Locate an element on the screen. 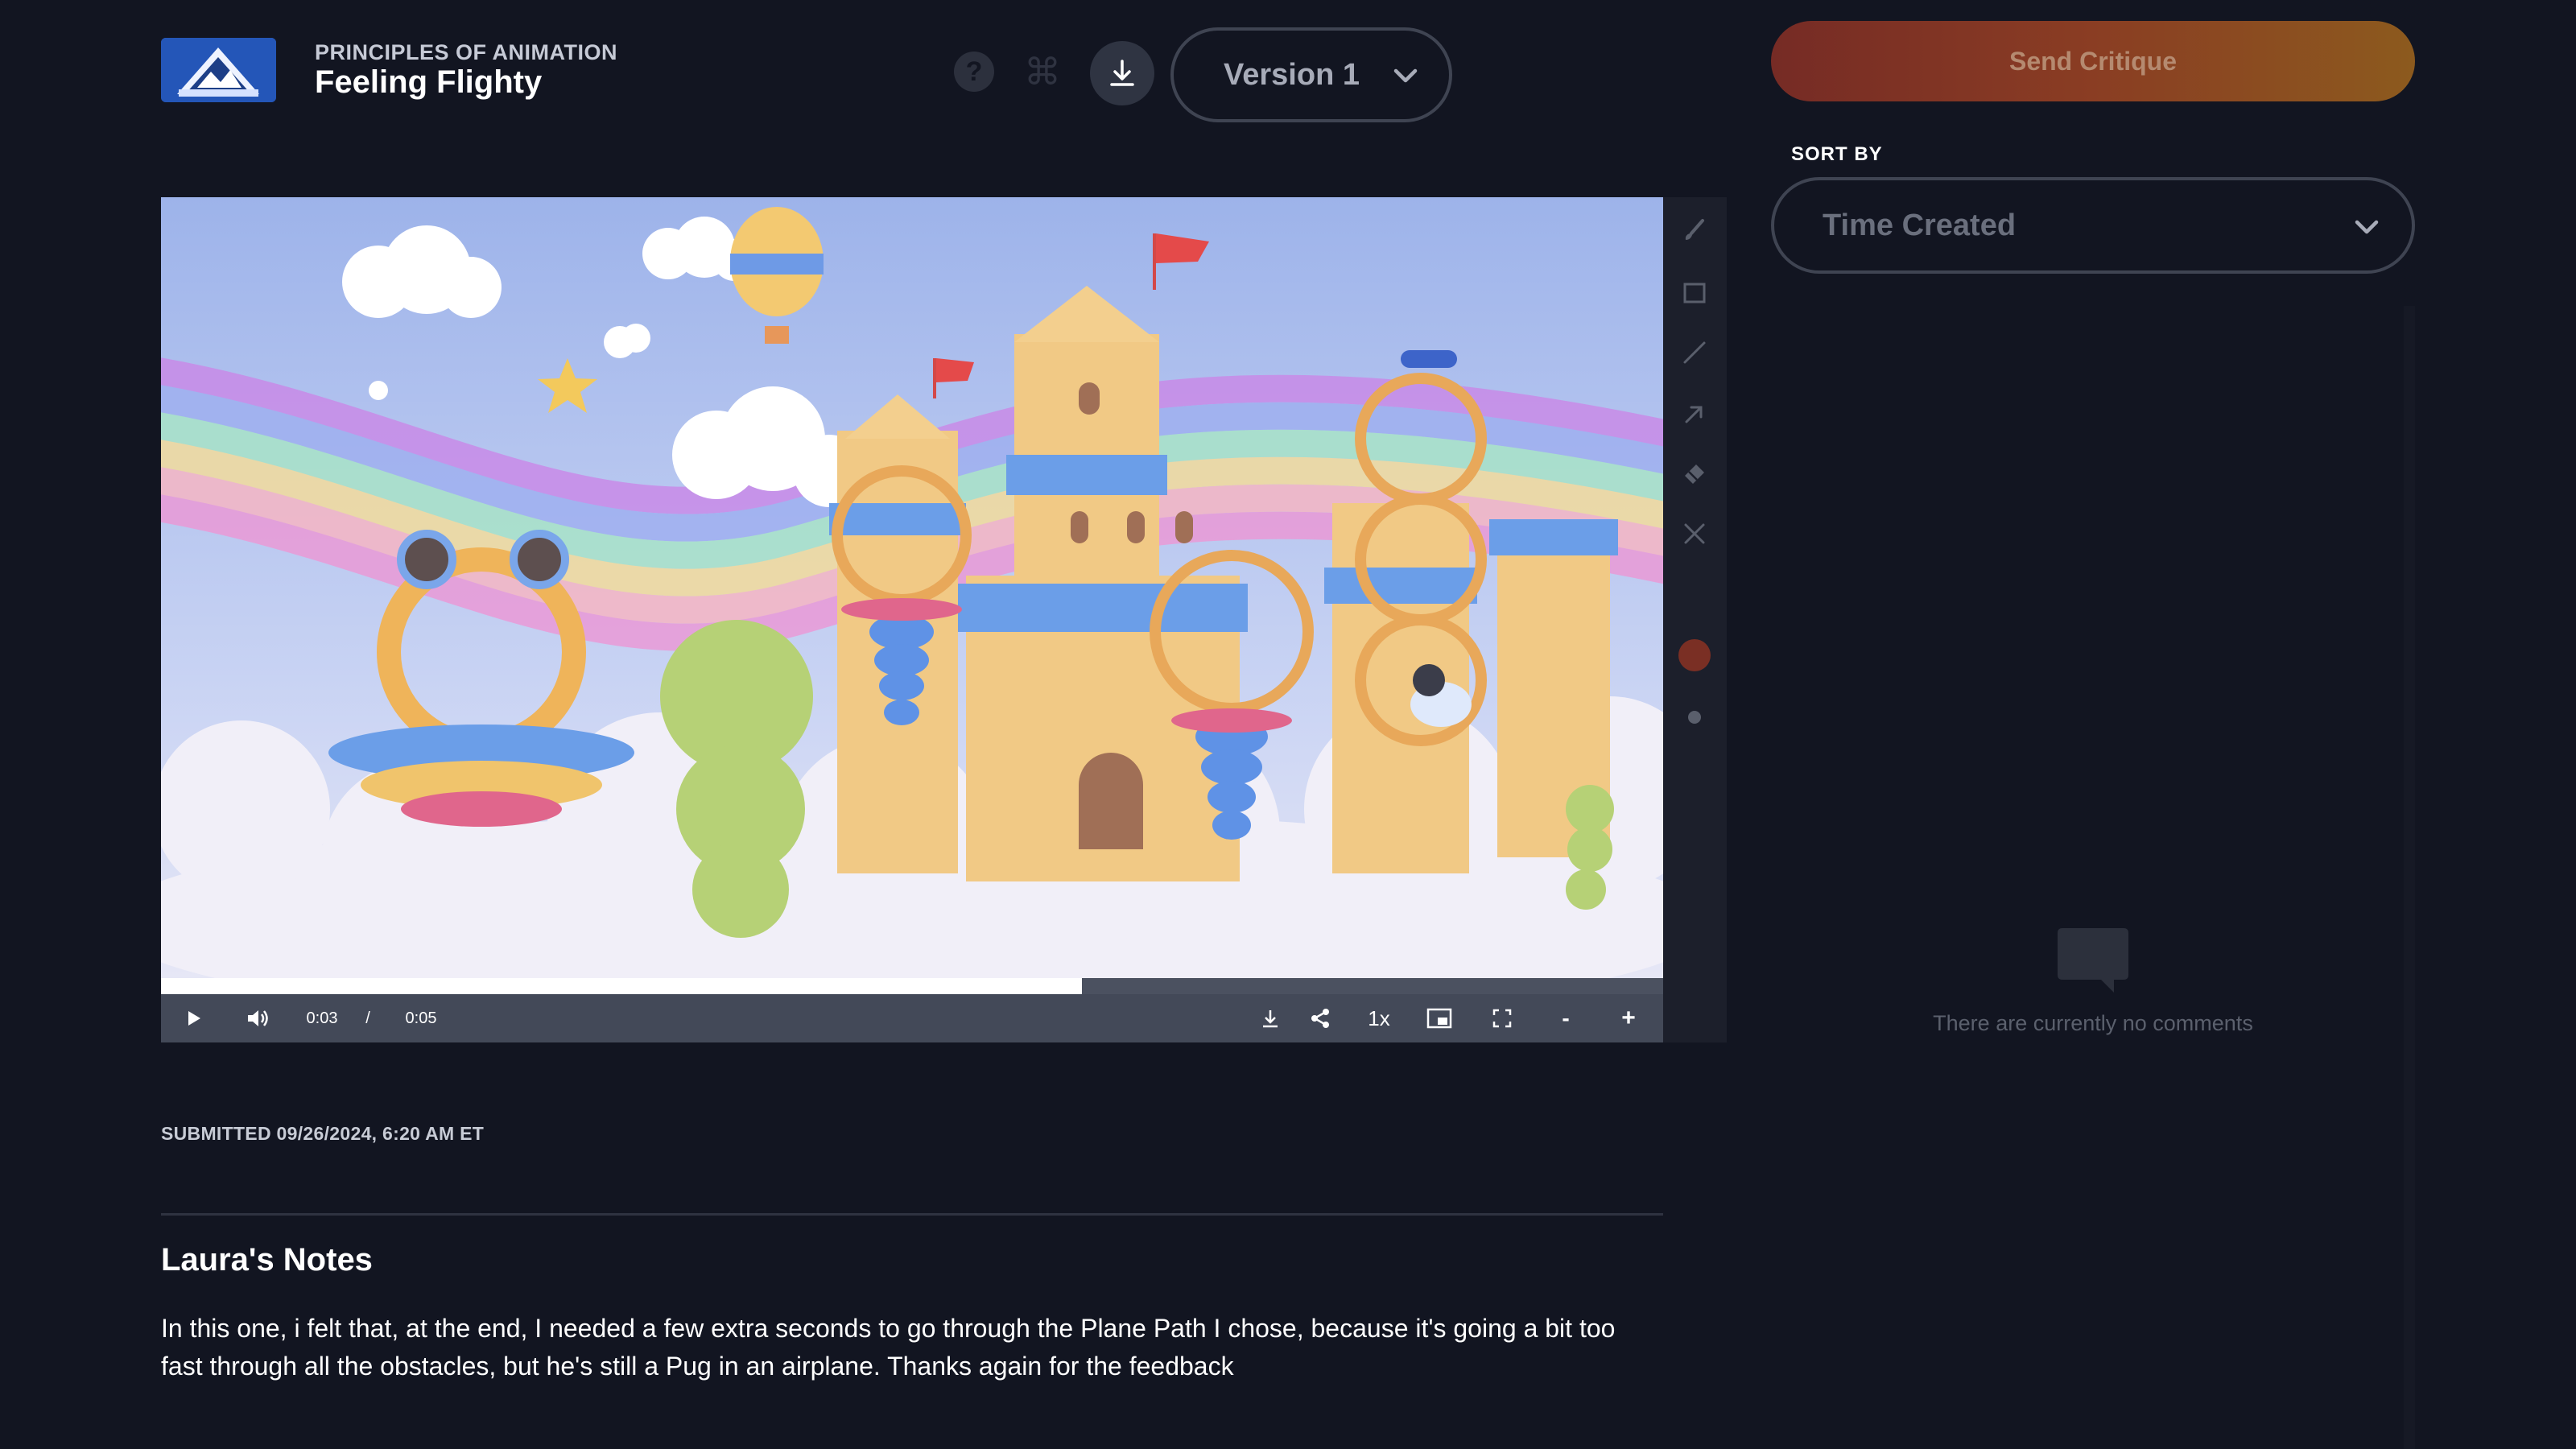  brush-size-button is located at coordinates (1694, 717).